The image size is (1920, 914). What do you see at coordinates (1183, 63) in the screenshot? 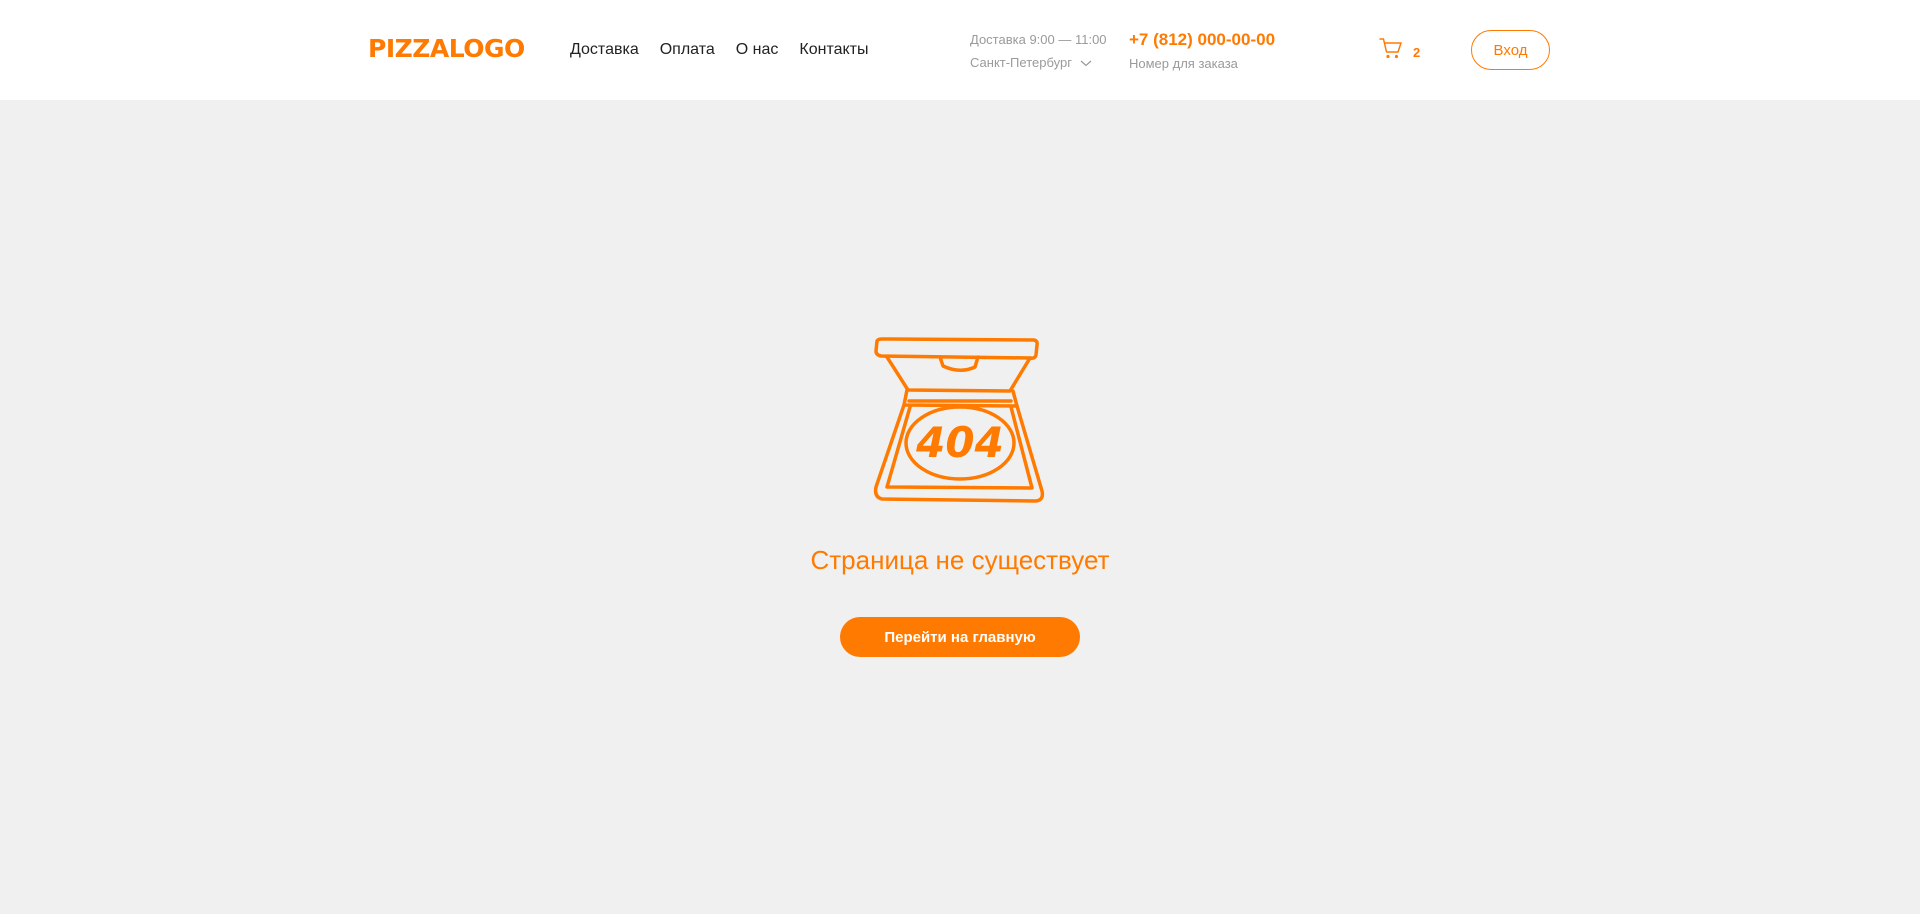
I see `phone-caption: Номер для заказа` at bounding box center [1183, 63].